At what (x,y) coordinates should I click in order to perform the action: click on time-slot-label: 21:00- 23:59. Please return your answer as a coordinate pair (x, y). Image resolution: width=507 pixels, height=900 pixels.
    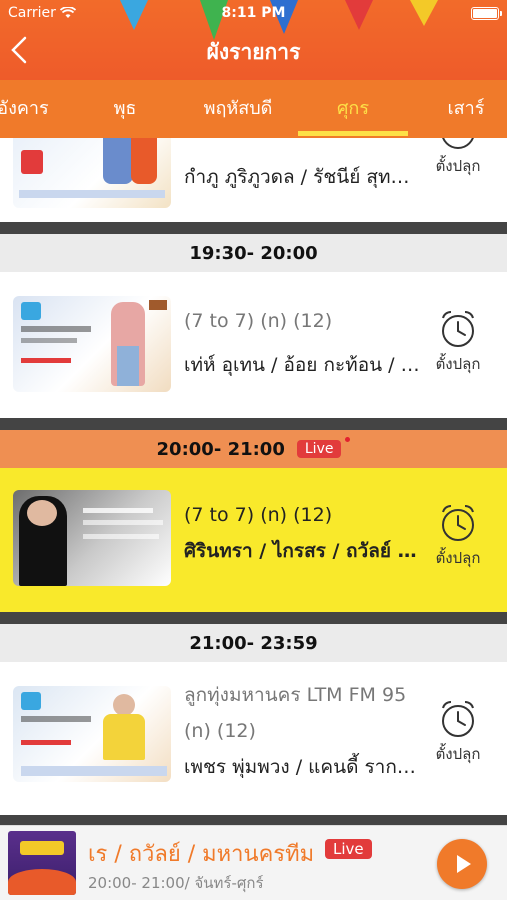
    Looking at the image, I should click on (253, 643).